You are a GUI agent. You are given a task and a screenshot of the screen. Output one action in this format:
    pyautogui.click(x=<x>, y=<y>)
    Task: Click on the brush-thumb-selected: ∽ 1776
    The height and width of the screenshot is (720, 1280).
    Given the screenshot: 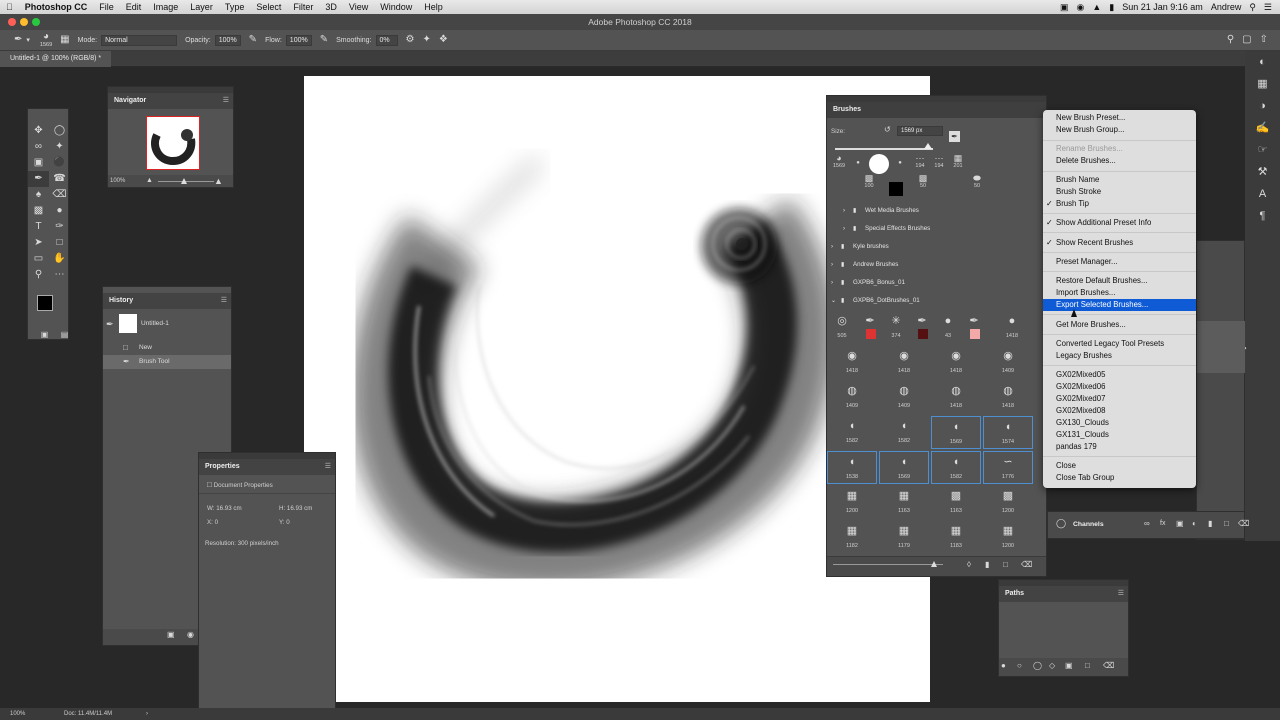 What is the action you would take?
    pyautogui.click(x=1008, y=467)
    